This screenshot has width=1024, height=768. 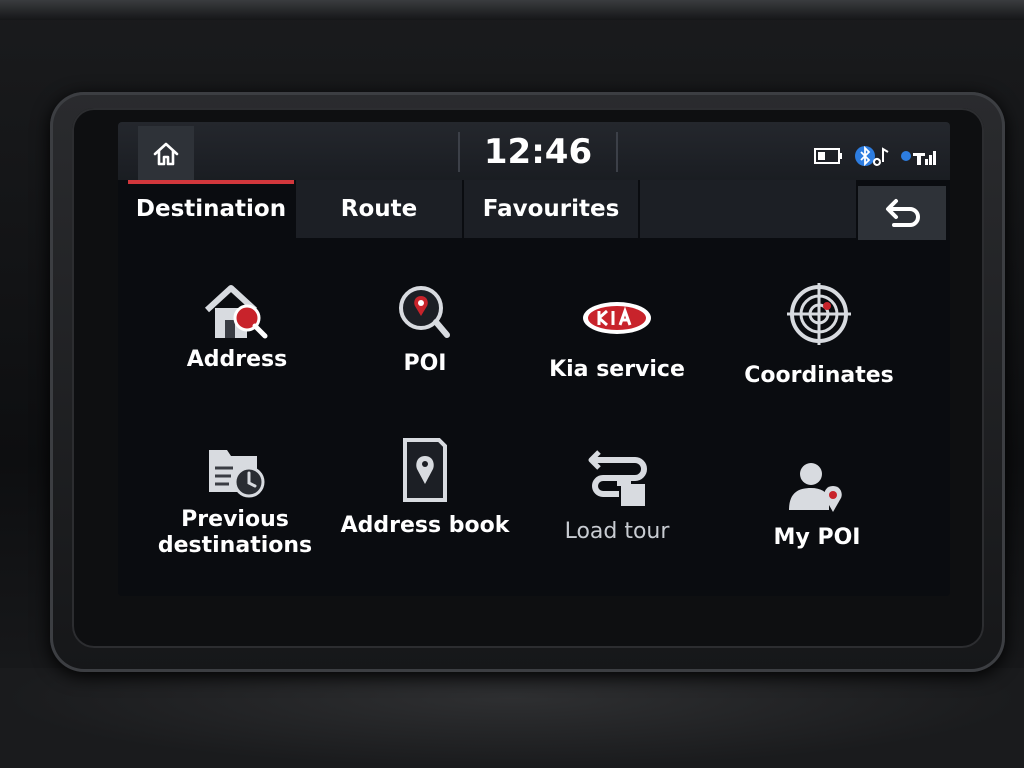 What do you see at coordinates (211, 209) in the screenshot?
I see `tab-destination: Destination` at bounding box center [211, 209].